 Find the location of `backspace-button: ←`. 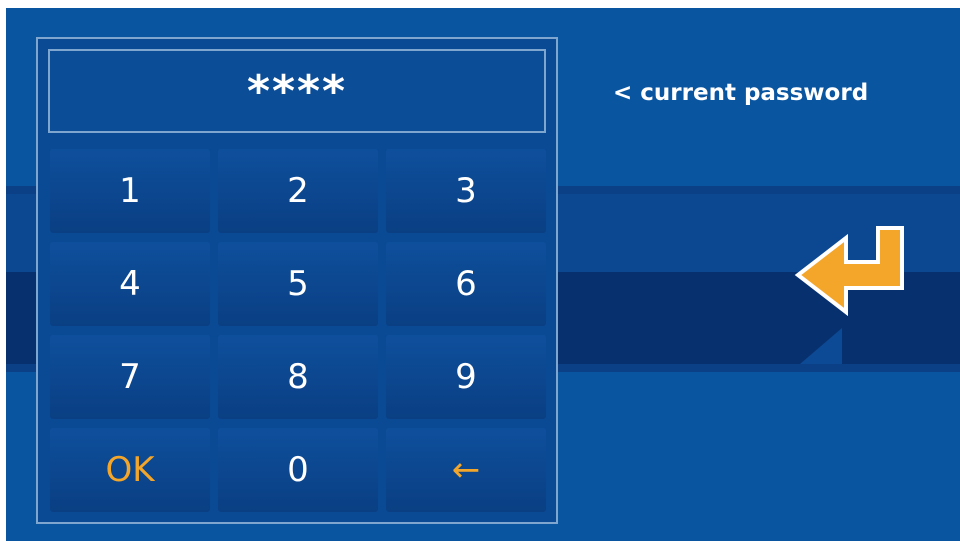

backspace-button: ← is located at coordinates (466, 470).